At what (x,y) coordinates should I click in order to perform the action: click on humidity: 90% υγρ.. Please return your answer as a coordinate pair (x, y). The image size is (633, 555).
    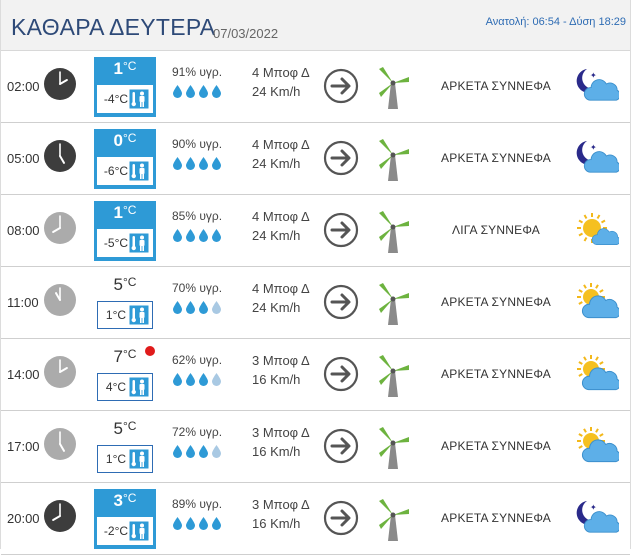
    Looking at the image, I should click on (197, 144).